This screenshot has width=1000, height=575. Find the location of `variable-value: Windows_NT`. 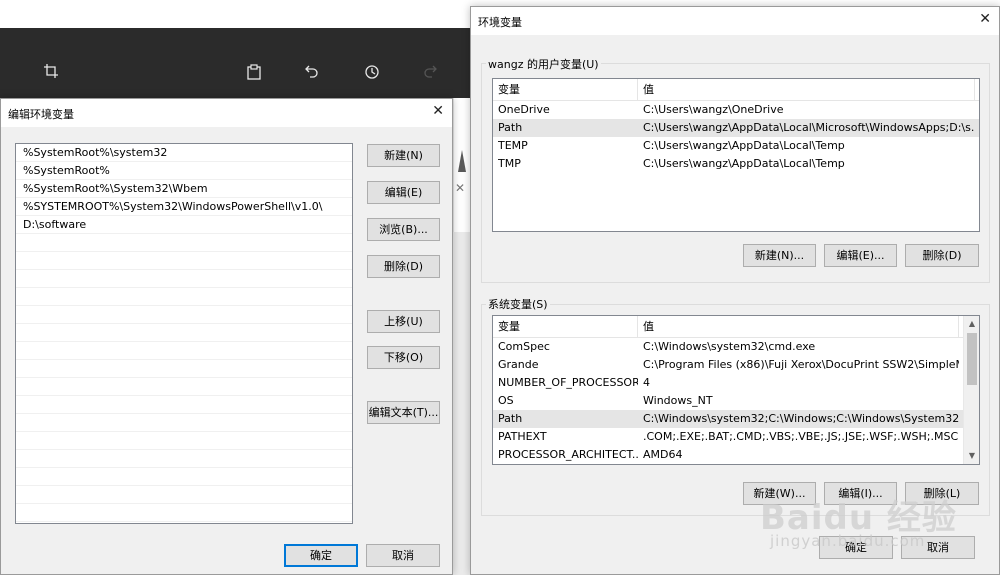

variable-value: Windows_NT is located at coordinates (678, 400).